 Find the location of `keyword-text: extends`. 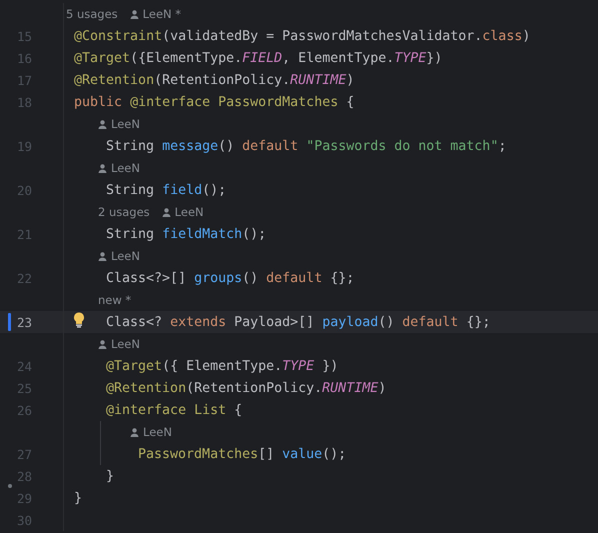

keyword-text: extends is located at coordinates (198, 322).